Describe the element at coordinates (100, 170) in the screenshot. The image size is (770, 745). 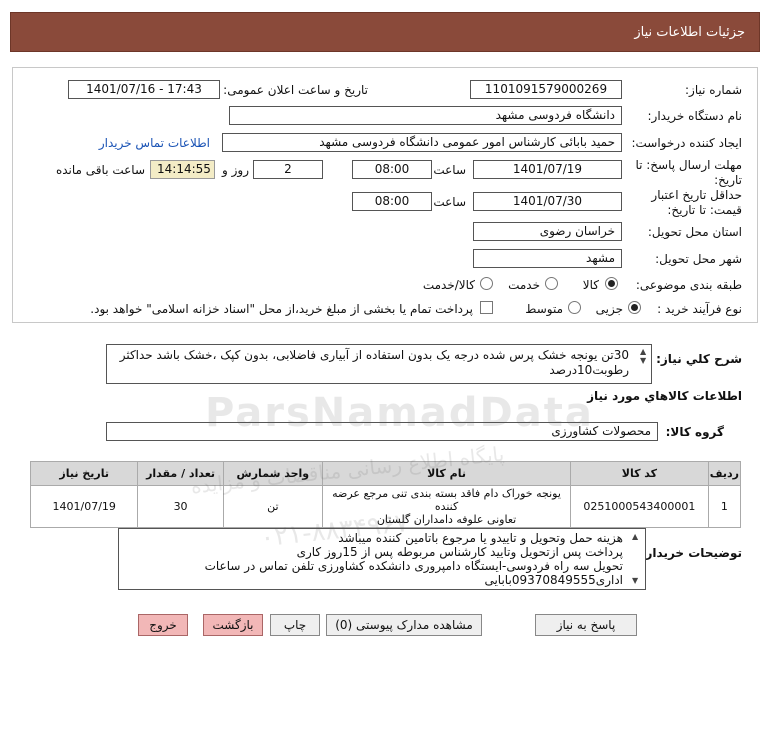
I see `remaining-time-label: ساعت باقی مانده` at that location.